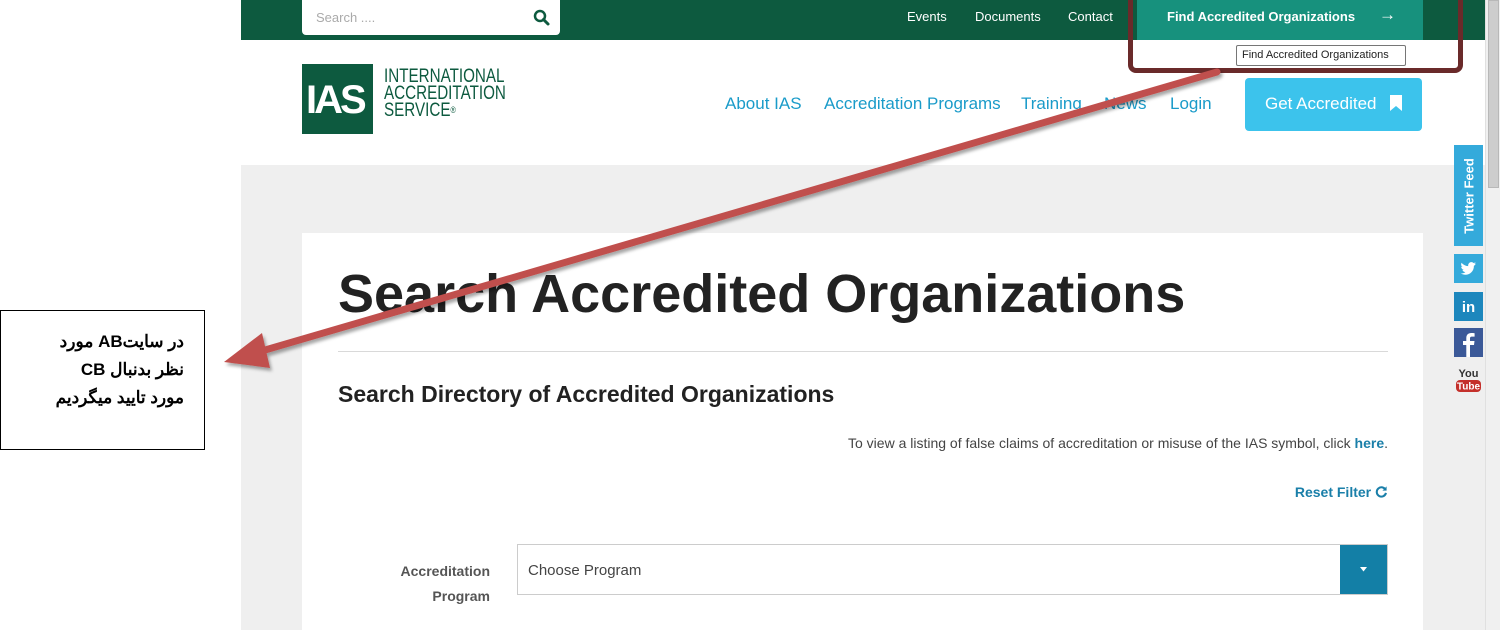 The height and width of the screenshot is (630, 1500). What do you see at coordinates (132, 369) in the screenshot?
I see `annotation-line-2: نظر بدنبال CB` at bounding box center [132, 369].